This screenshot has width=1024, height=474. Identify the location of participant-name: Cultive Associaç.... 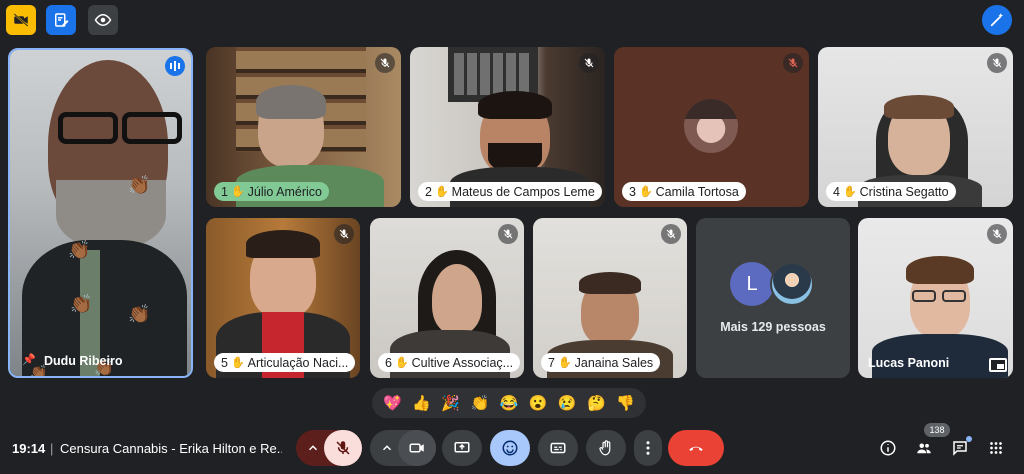
(462, 362).